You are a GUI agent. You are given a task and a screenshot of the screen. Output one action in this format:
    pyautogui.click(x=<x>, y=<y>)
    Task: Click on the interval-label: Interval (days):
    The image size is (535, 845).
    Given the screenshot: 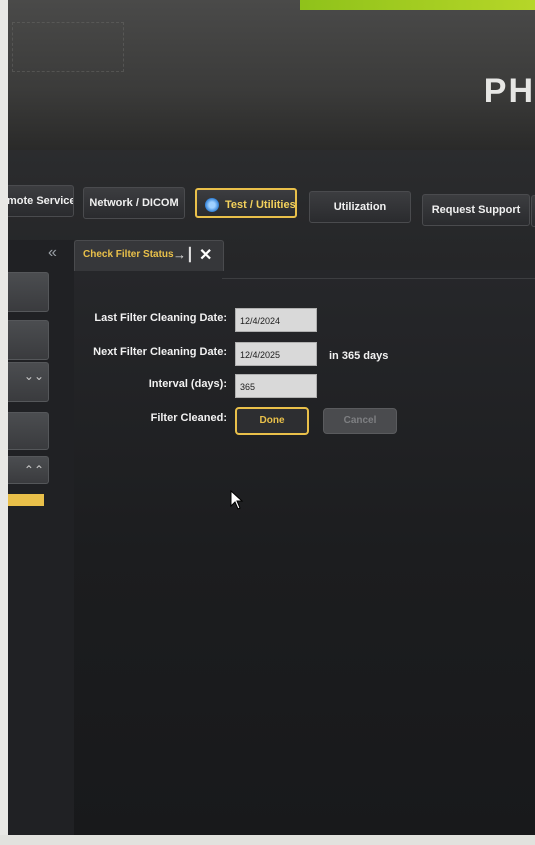 What is the action you would take?
    pyautogui.click(x=187, y=384)
    